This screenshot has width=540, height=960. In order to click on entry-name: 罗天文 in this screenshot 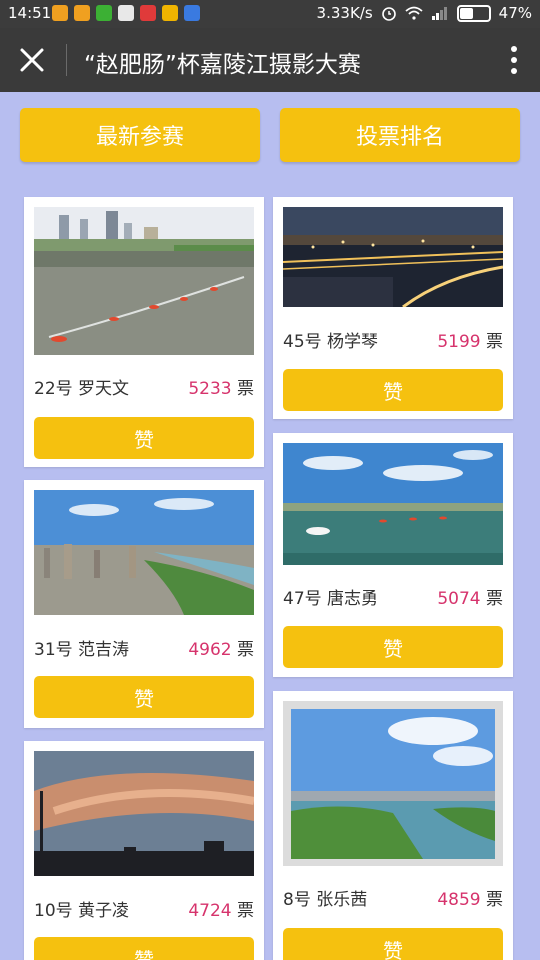, I will do `click(104, 389)`.